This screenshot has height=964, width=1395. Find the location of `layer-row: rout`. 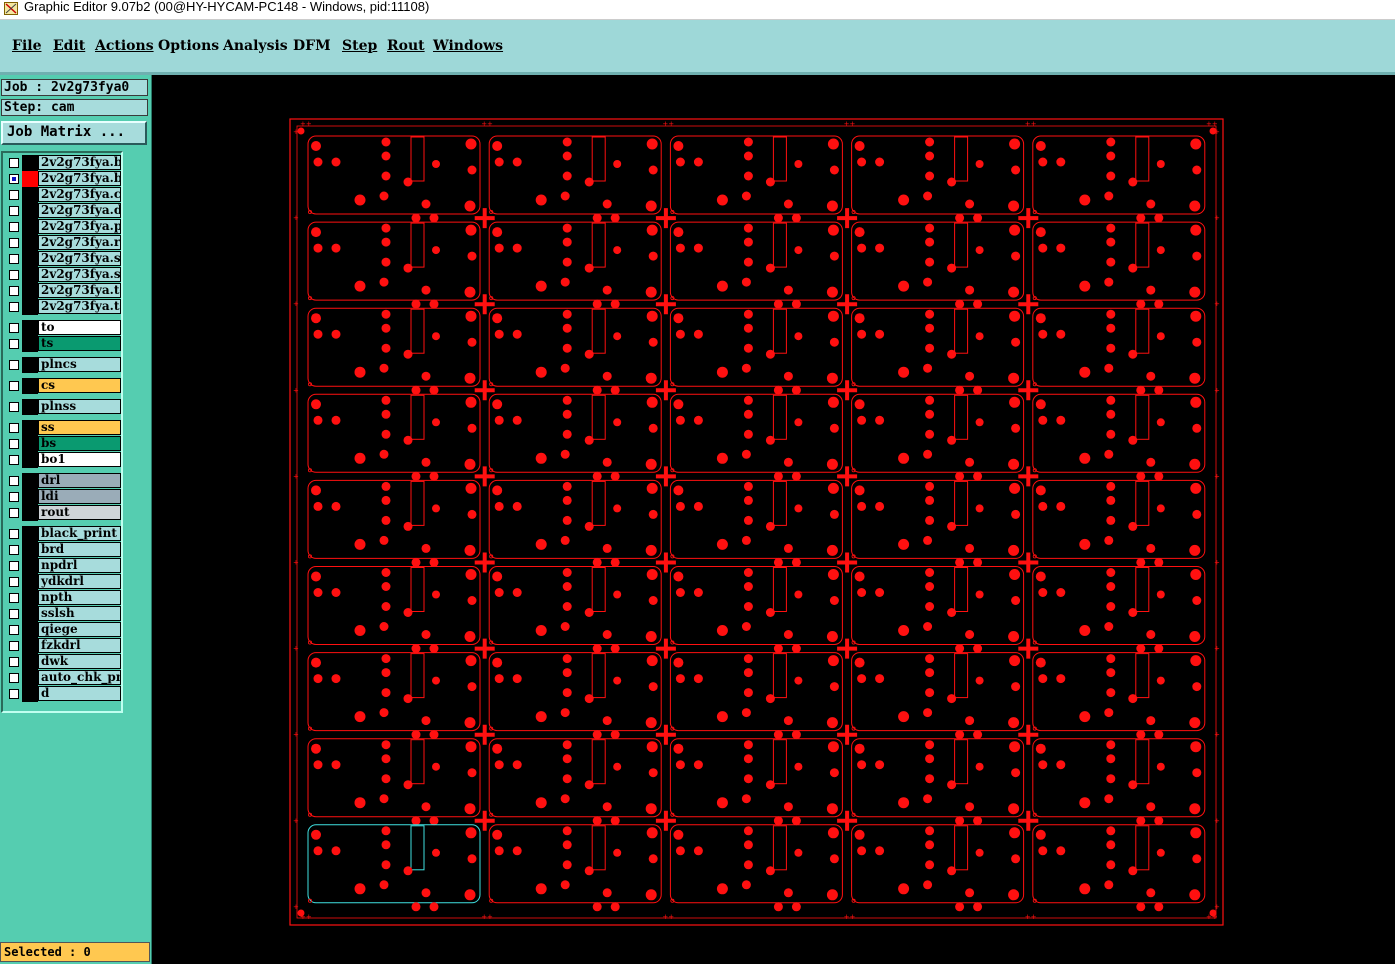

layer-row: rout is located at coordinates (63, 513).